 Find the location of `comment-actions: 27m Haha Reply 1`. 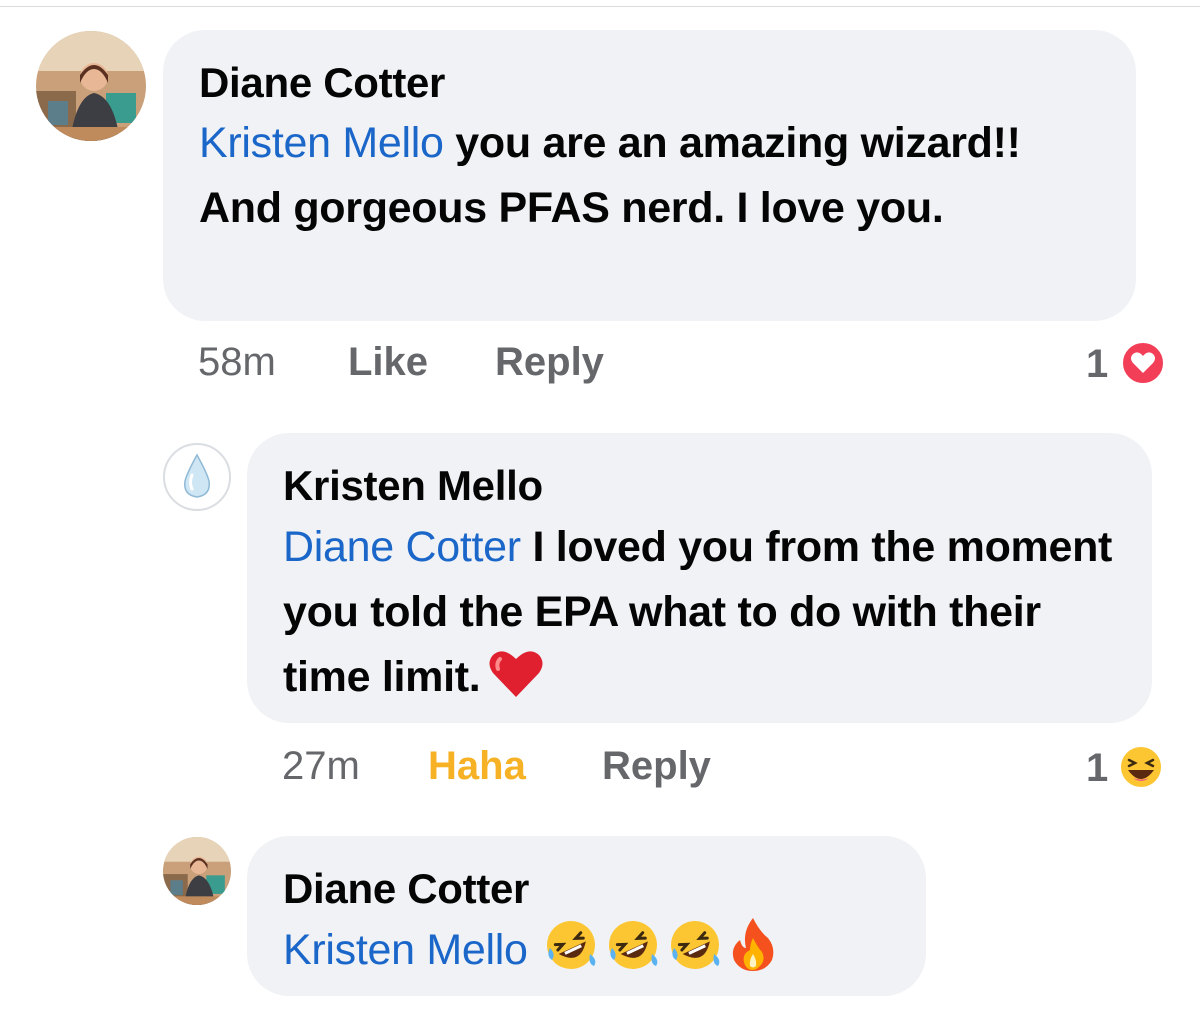

comment-actions: 27m Haha Reply 1 is located at coordinates (723, 767).